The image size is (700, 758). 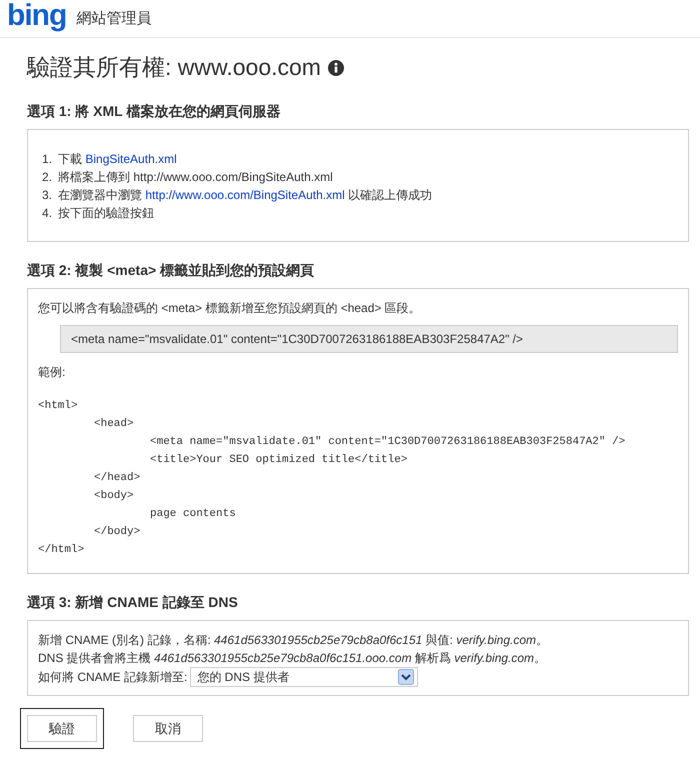 I want to click on example-label: 範例:, so click(x=52, y=372).